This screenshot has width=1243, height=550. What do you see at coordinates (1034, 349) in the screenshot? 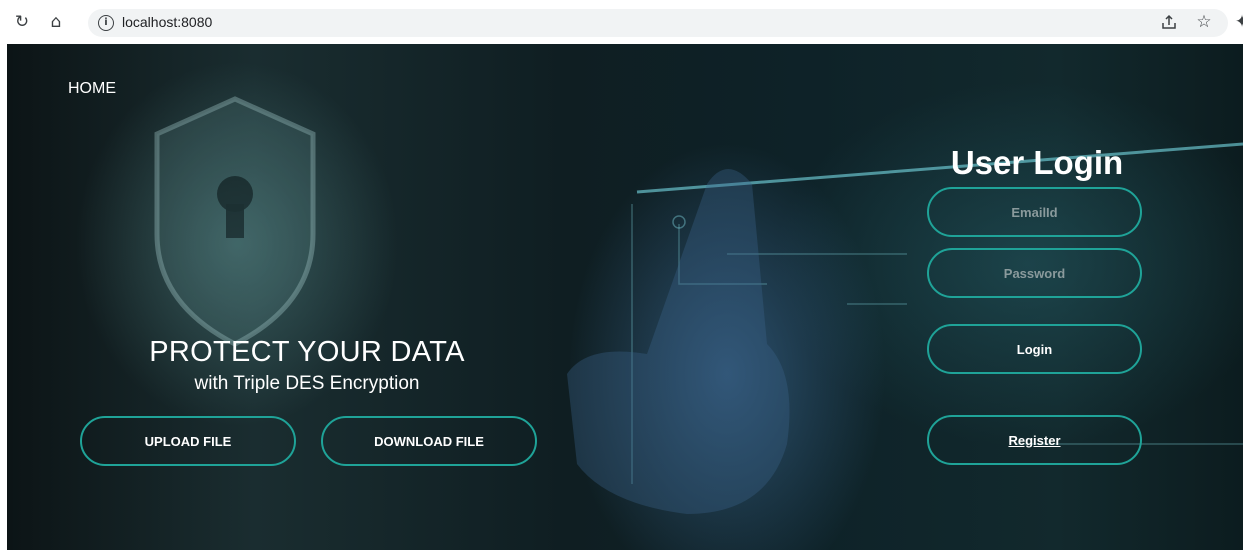
I see `login-button: Login` at bounding box center [1034, 349].